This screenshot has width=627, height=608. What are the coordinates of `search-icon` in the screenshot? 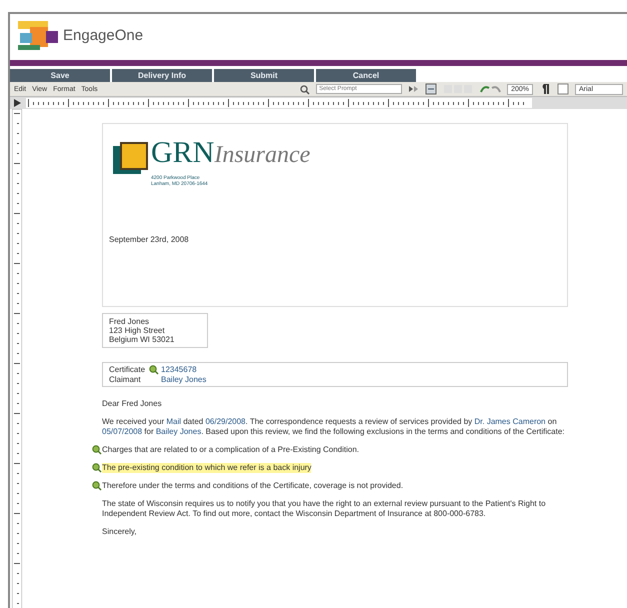 It's located at (304, 89).